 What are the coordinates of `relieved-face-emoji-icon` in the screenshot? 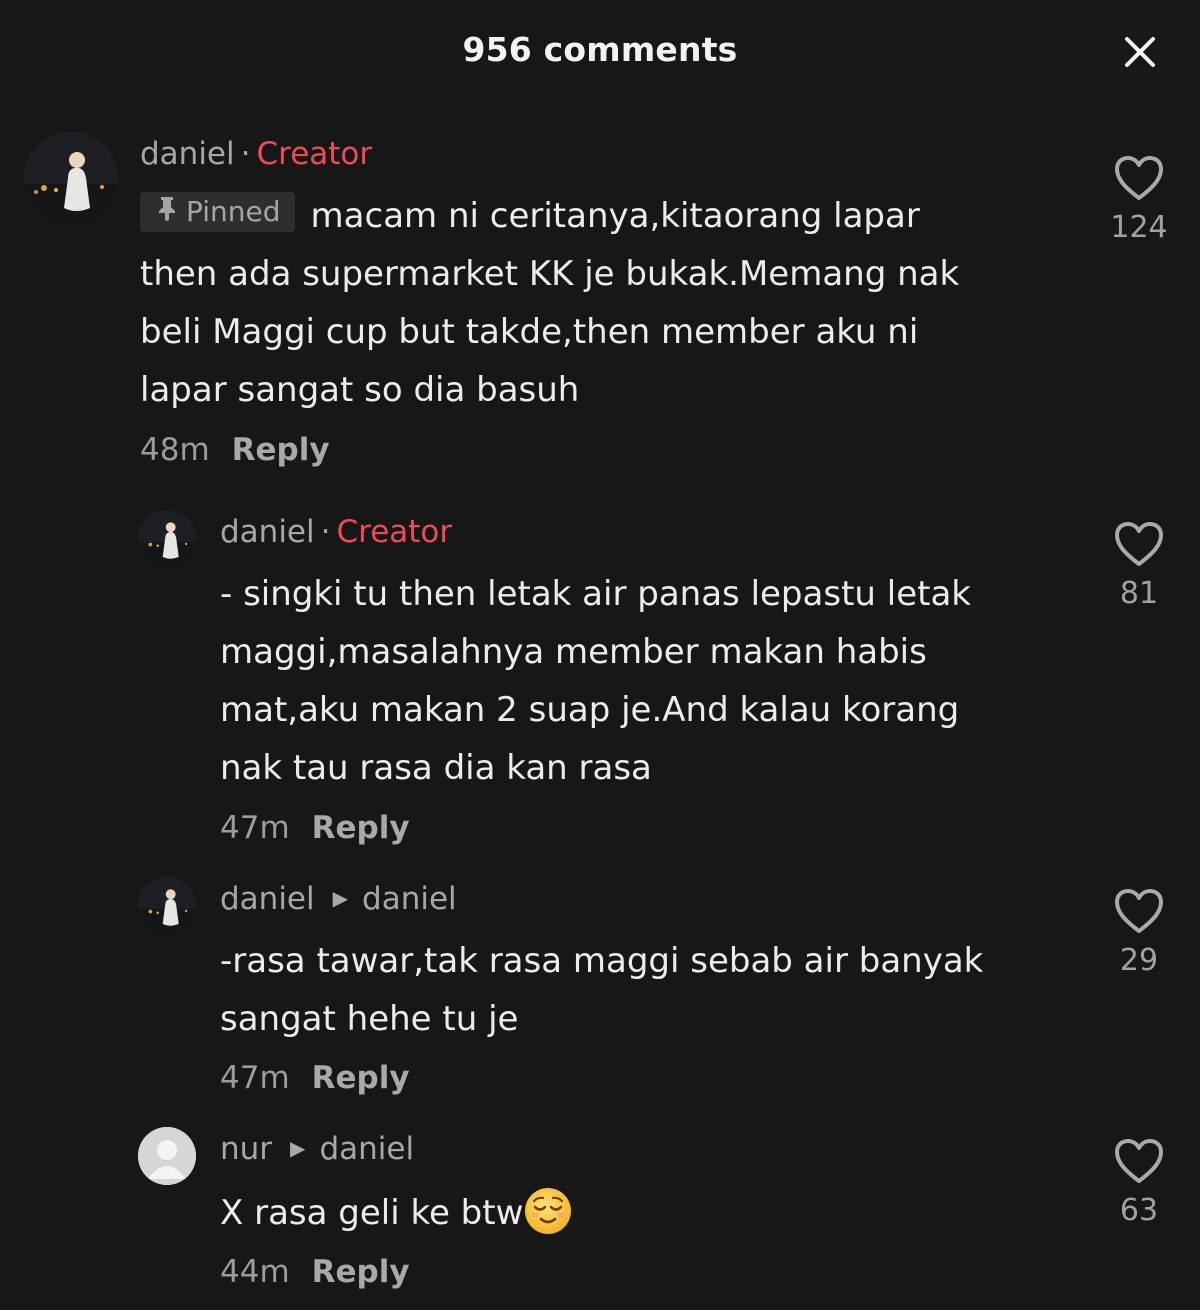 It's located at (548, 1211).